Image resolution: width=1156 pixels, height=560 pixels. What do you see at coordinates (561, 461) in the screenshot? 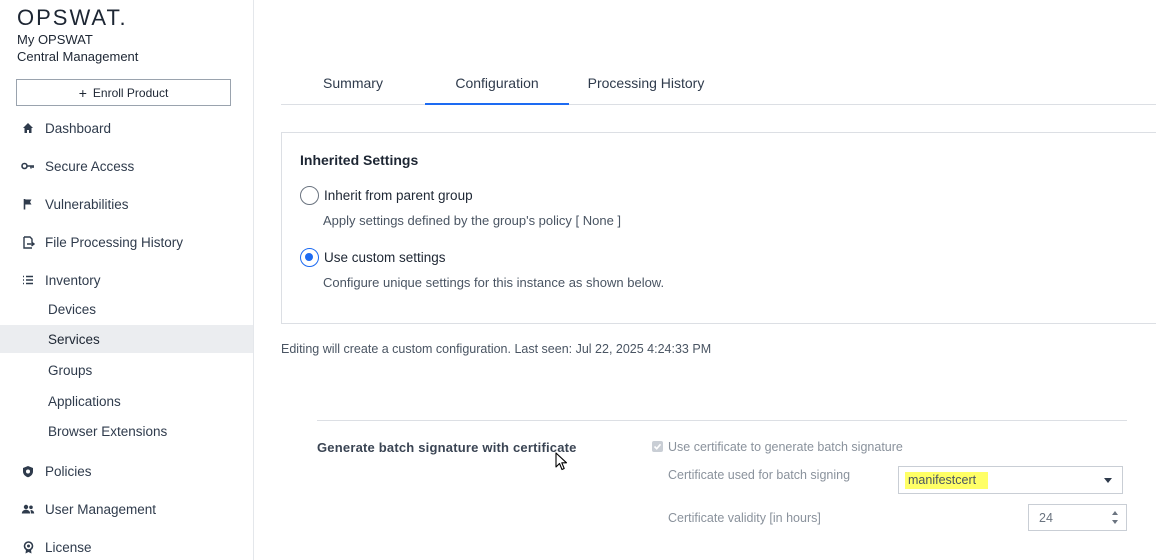
I see `mouse-cursor-icon` at bounding box center [561, 461].